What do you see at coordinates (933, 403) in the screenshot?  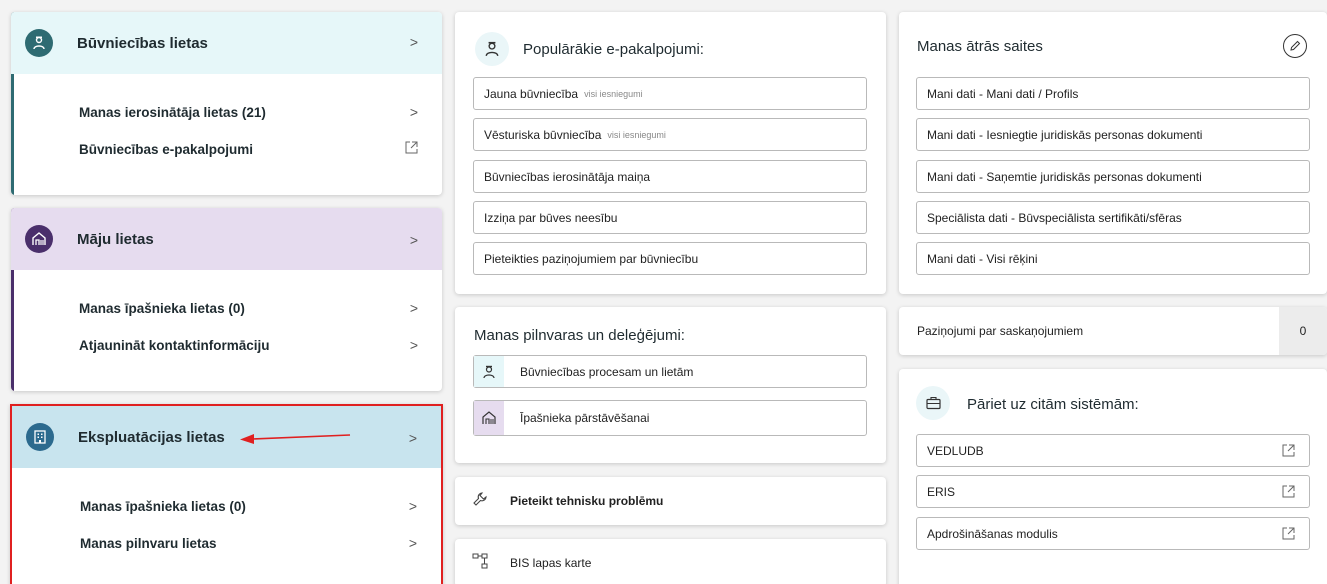 I see `briefcase-icon` at bounding box center [933, 403].